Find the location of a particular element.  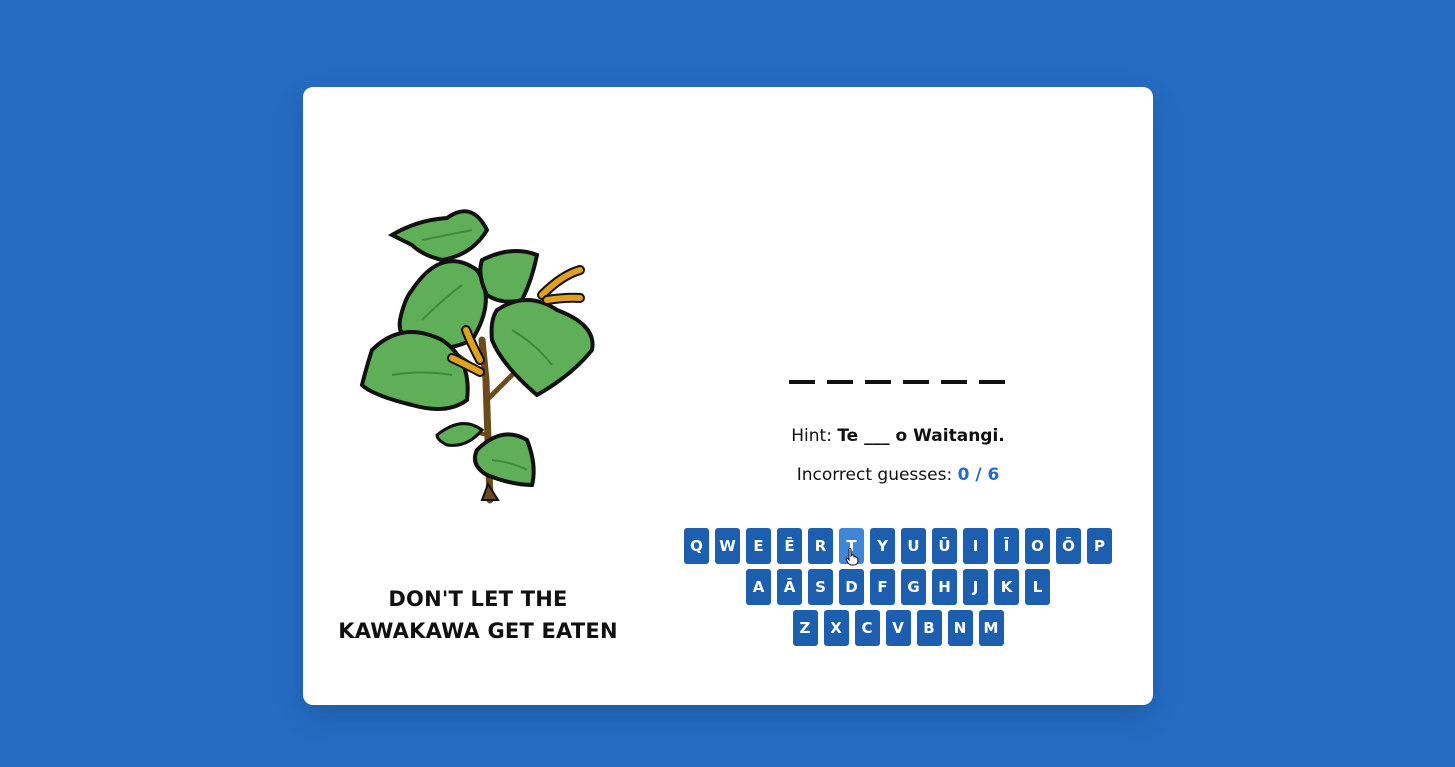

key-ā: Ā is located at coordinates (789, 587).